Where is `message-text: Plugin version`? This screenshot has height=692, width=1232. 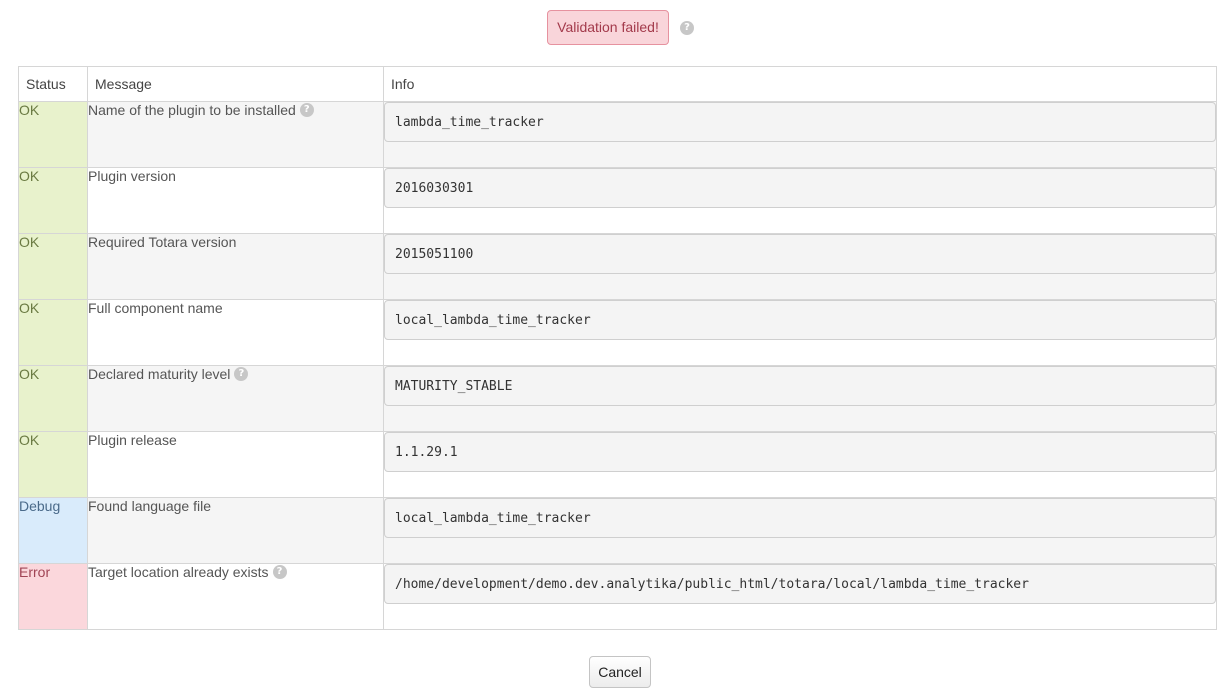 message-text: Plugin version is located at coordinates (132, 176).